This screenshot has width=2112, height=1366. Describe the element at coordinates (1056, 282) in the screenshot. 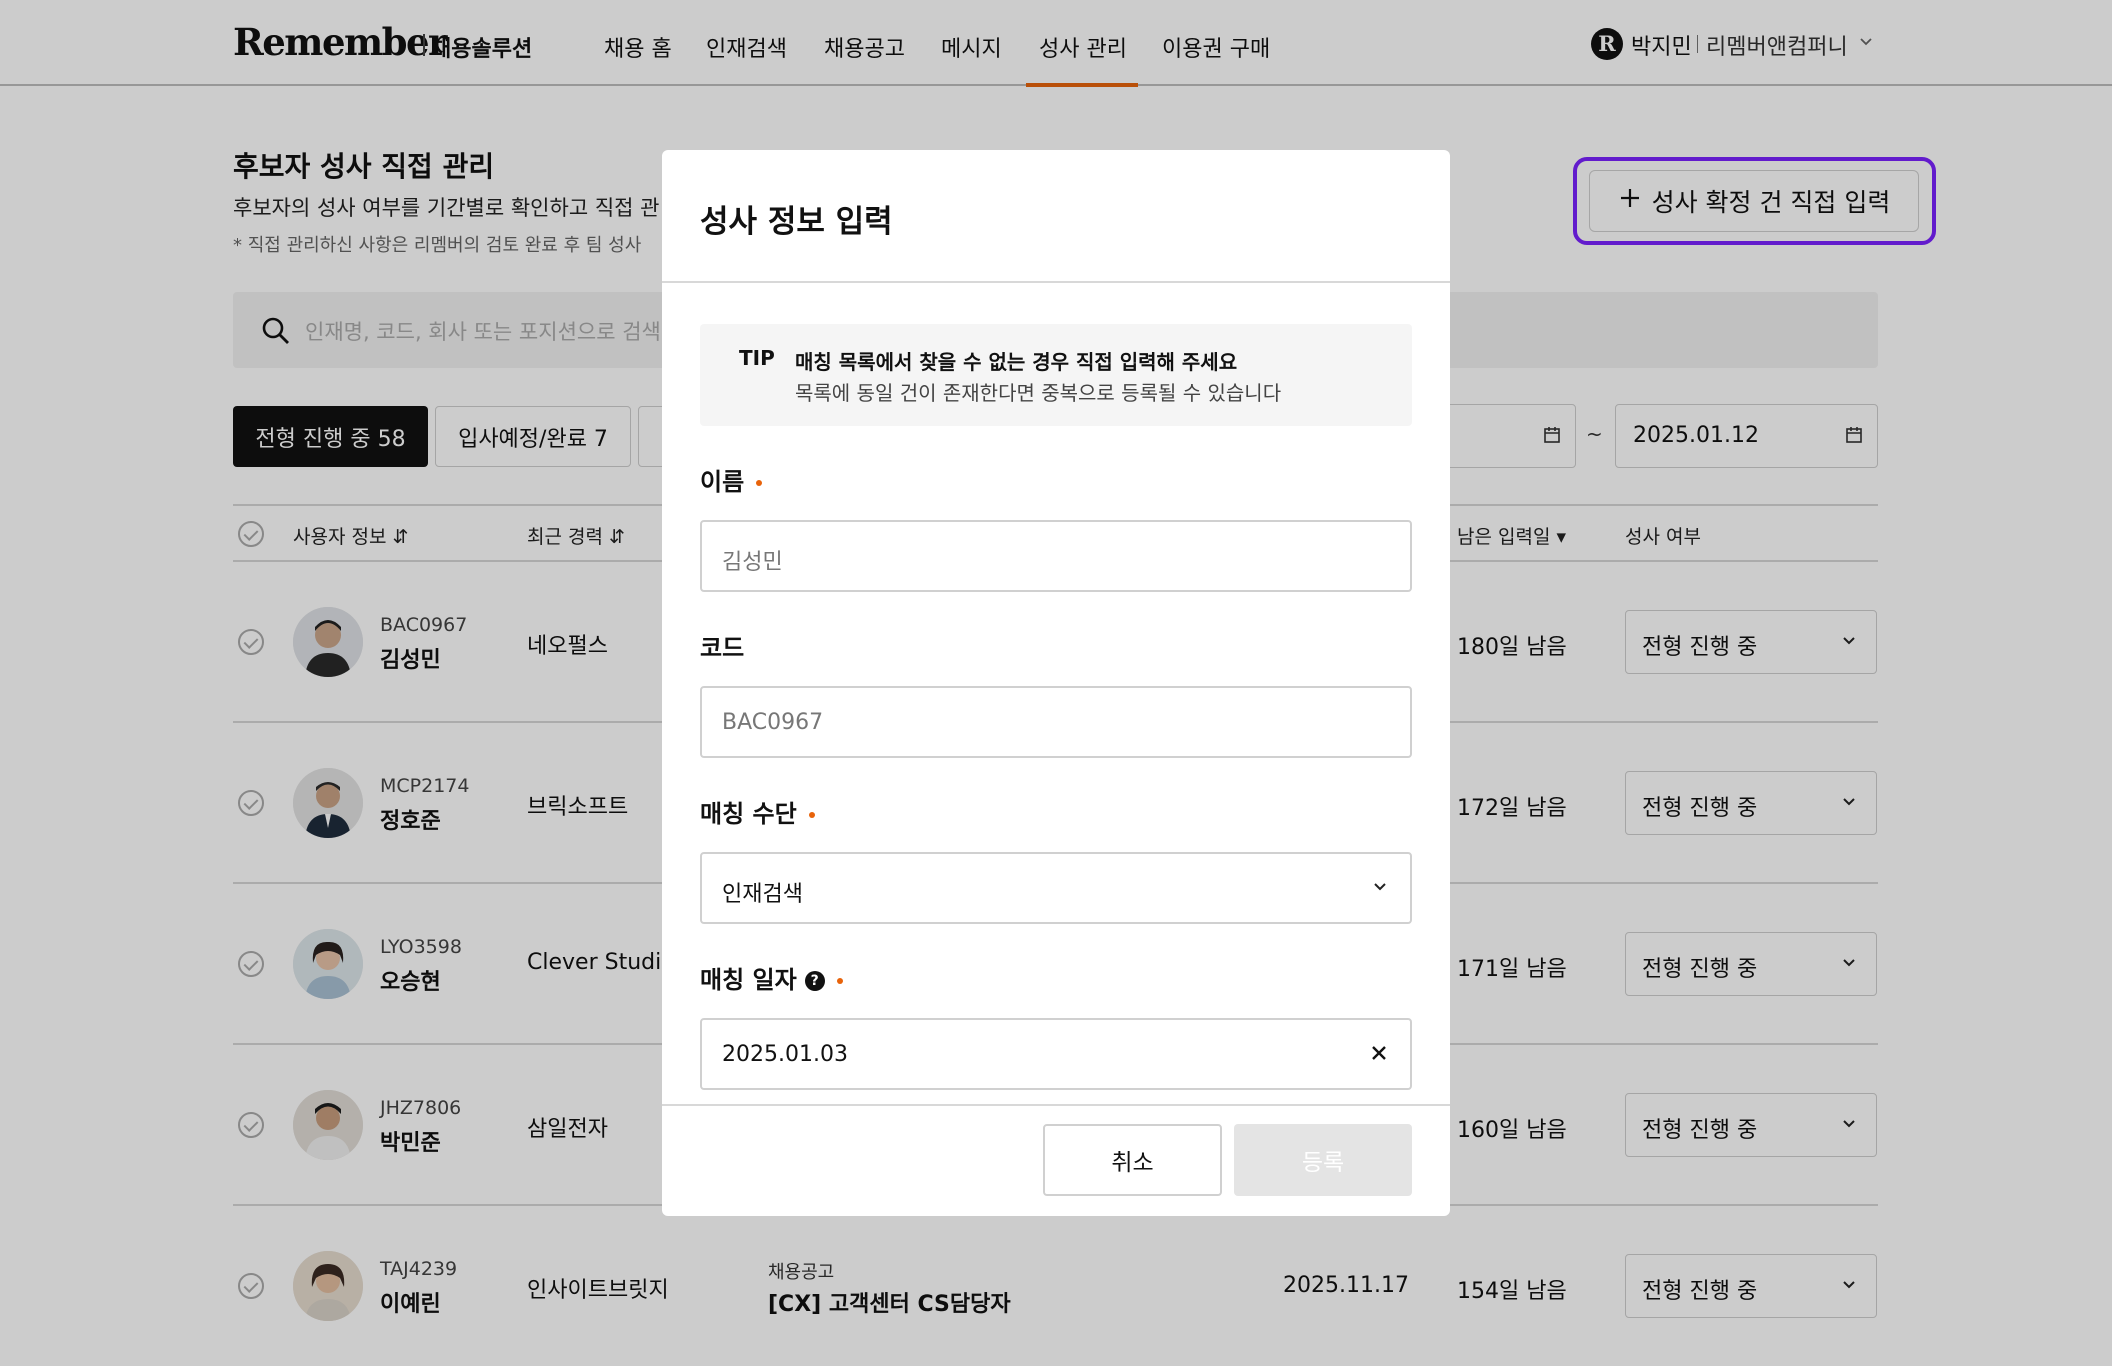

I see `modal-divider` at that location.